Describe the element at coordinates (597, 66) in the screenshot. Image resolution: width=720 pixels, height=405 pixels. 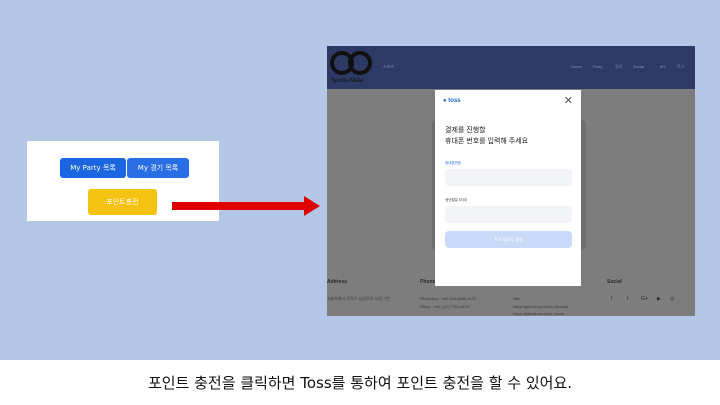
I see `nav-item-party: Party` at that location.